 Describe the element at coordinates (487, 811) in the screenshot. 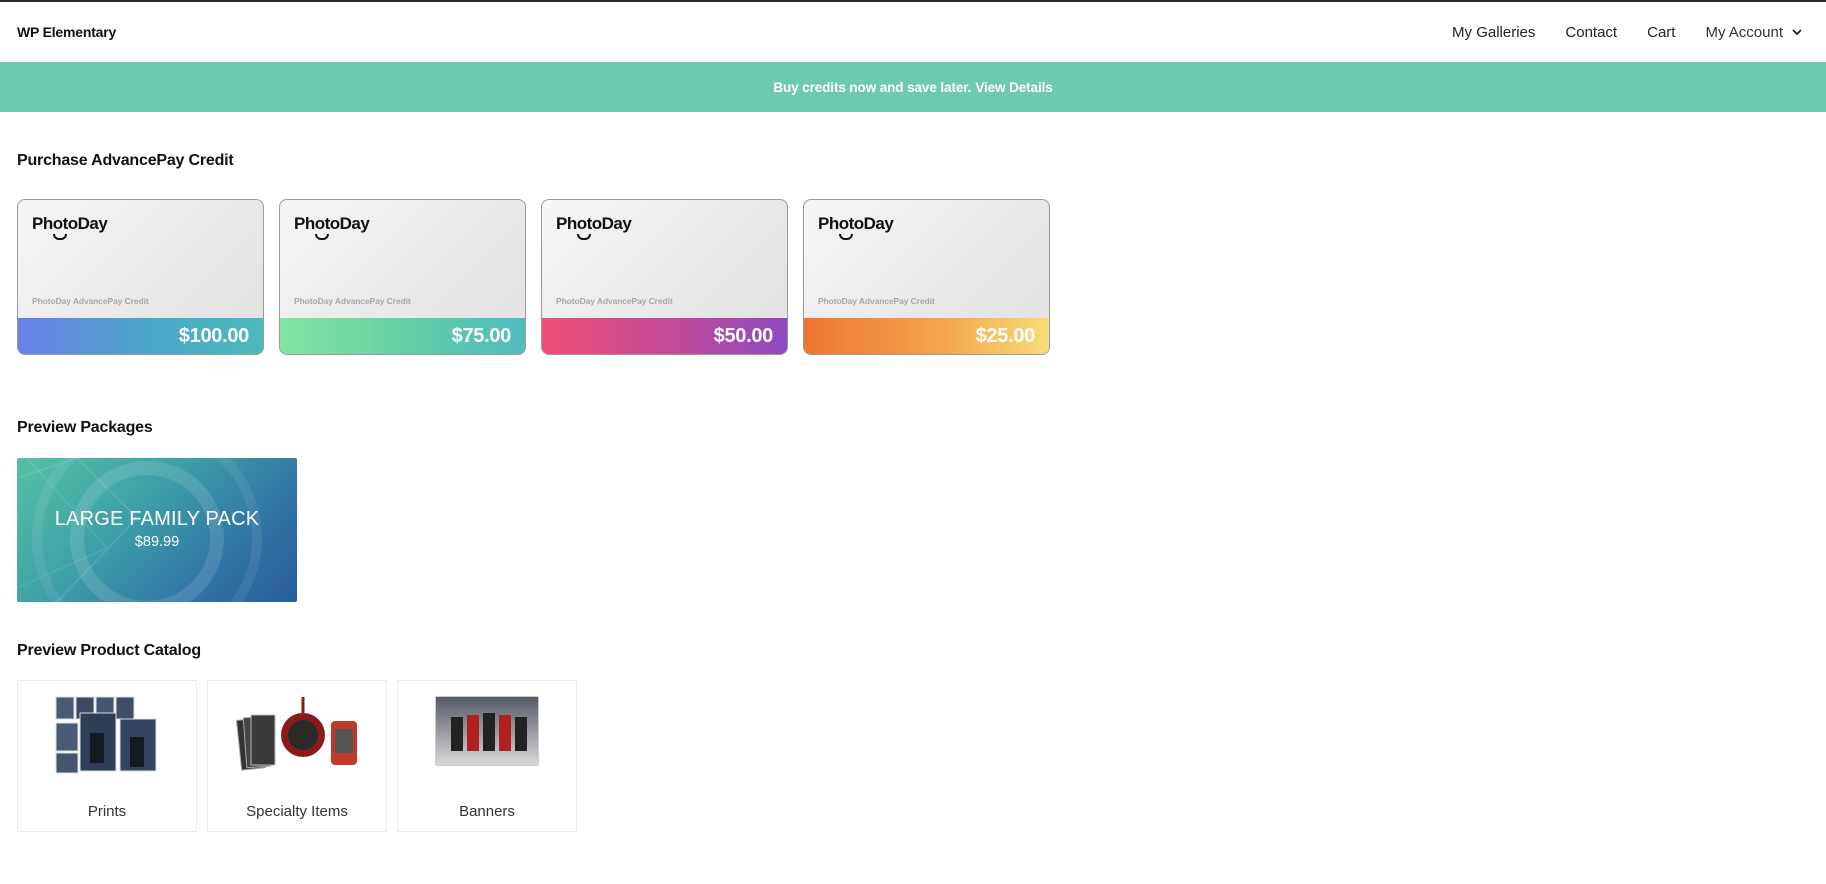

I see `catalog-item-label: Banners` at that location.